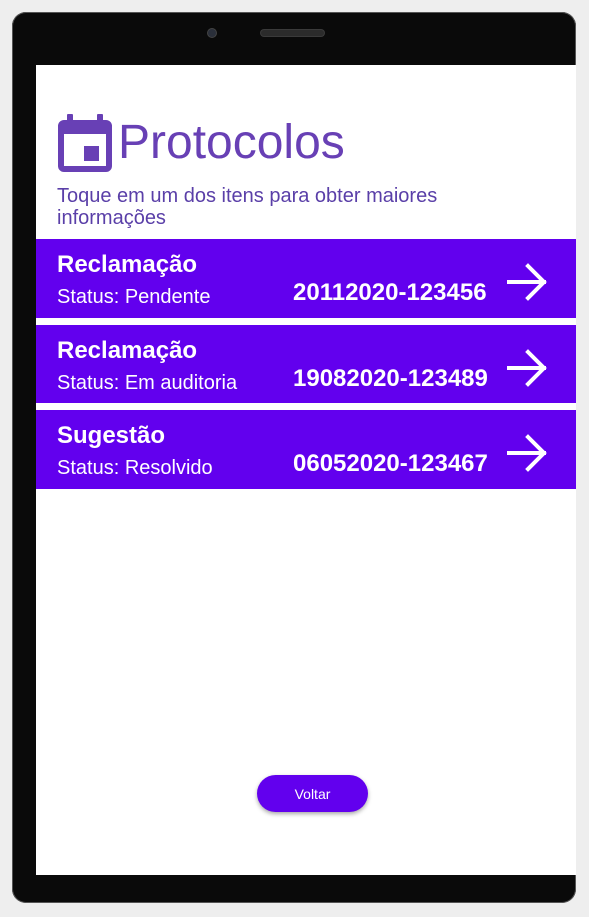  Describe the element at coordinates (147, 383) in the screenshot. I see `protocol-status: Status: Em auditoria` at that location.